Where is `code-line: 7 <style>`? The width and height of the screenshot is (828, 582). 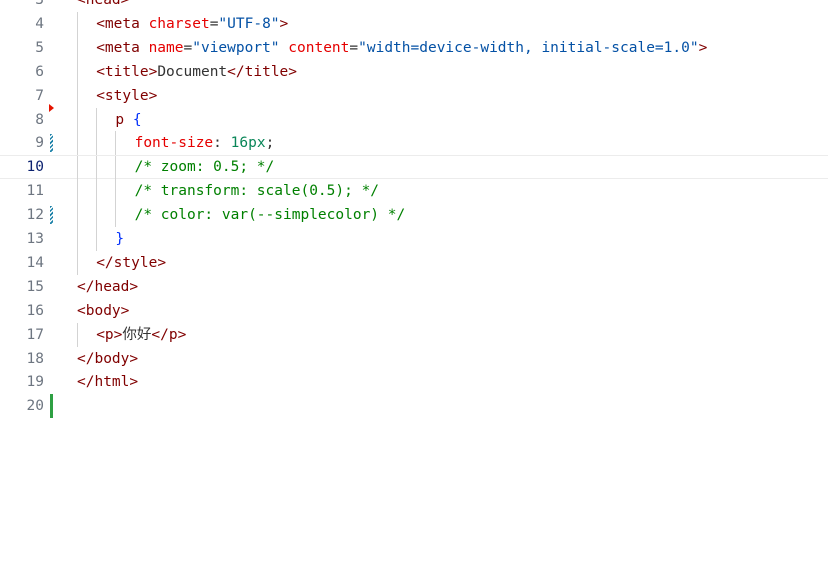
code-line: 7 <style> is located at coordinates (414, 95).